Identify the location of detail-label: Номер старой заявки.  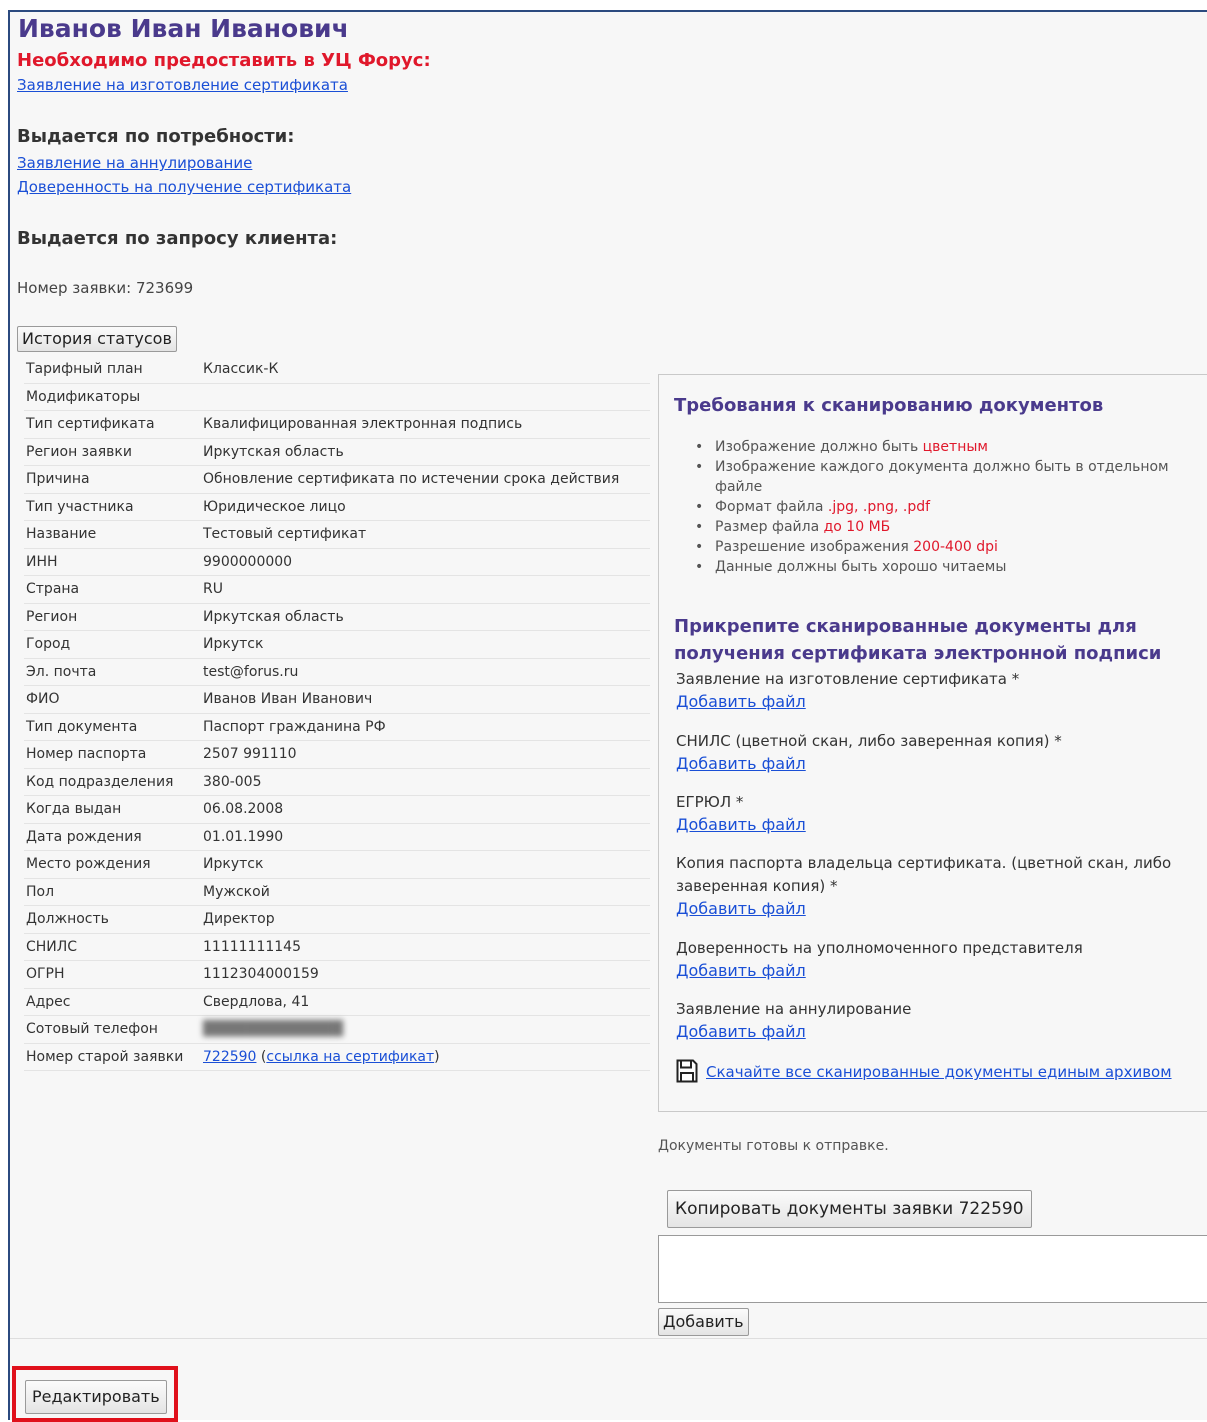
(113, 1057).